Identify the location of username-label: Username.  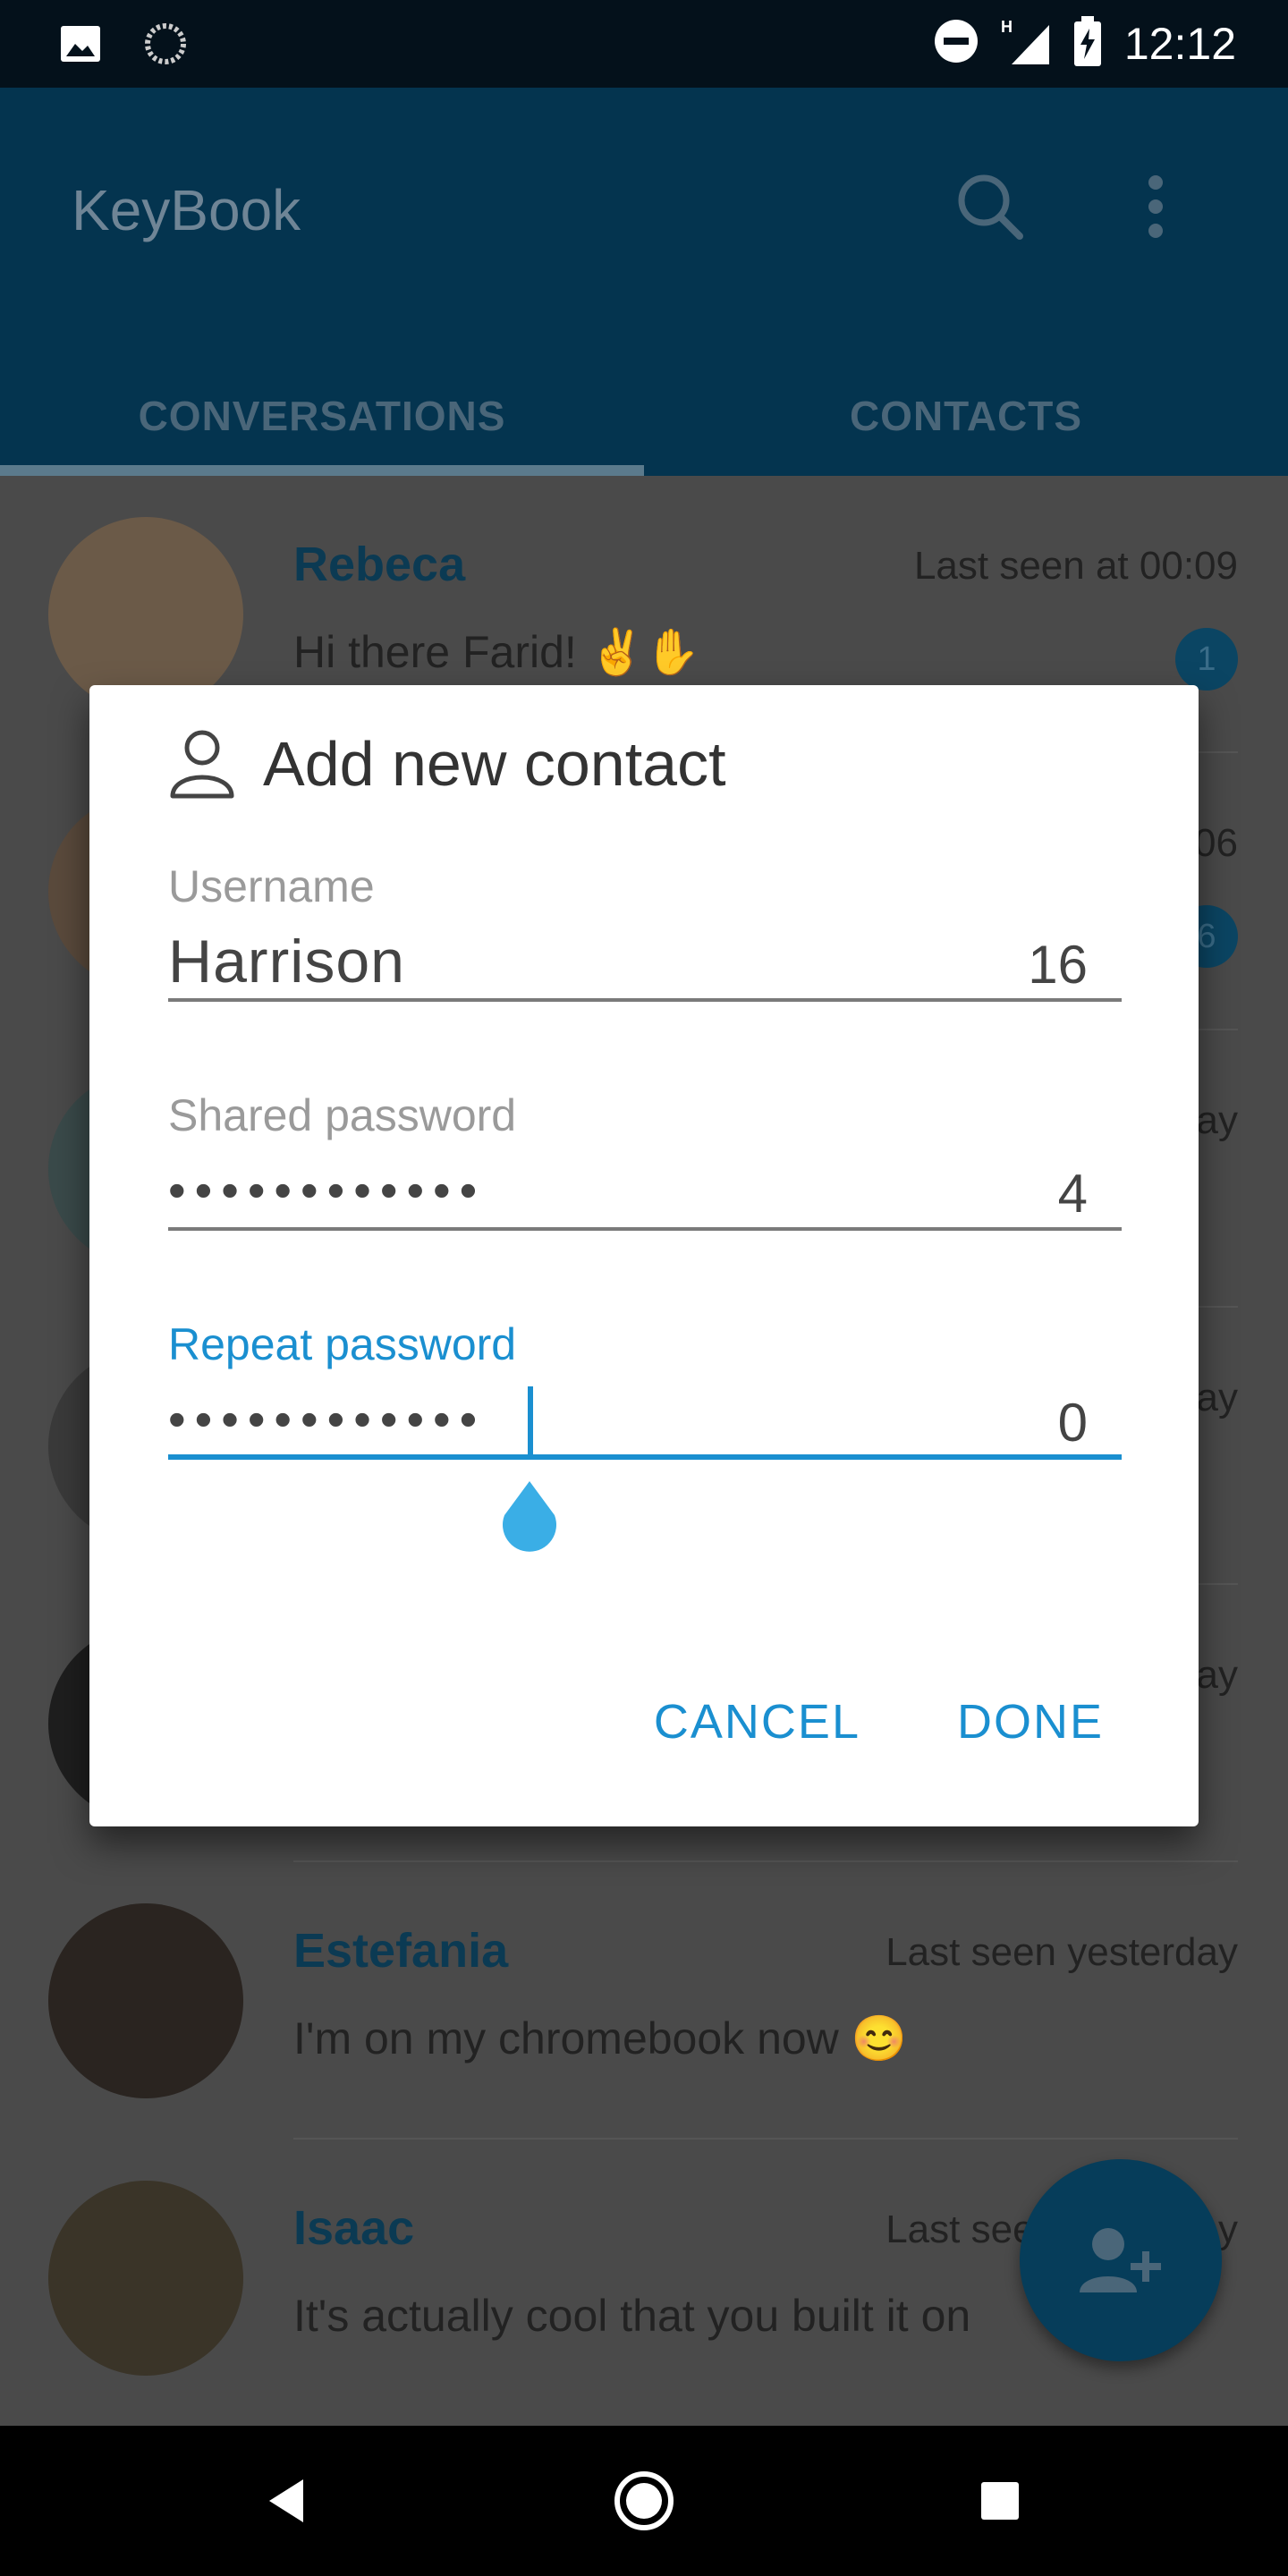
(271, 886).